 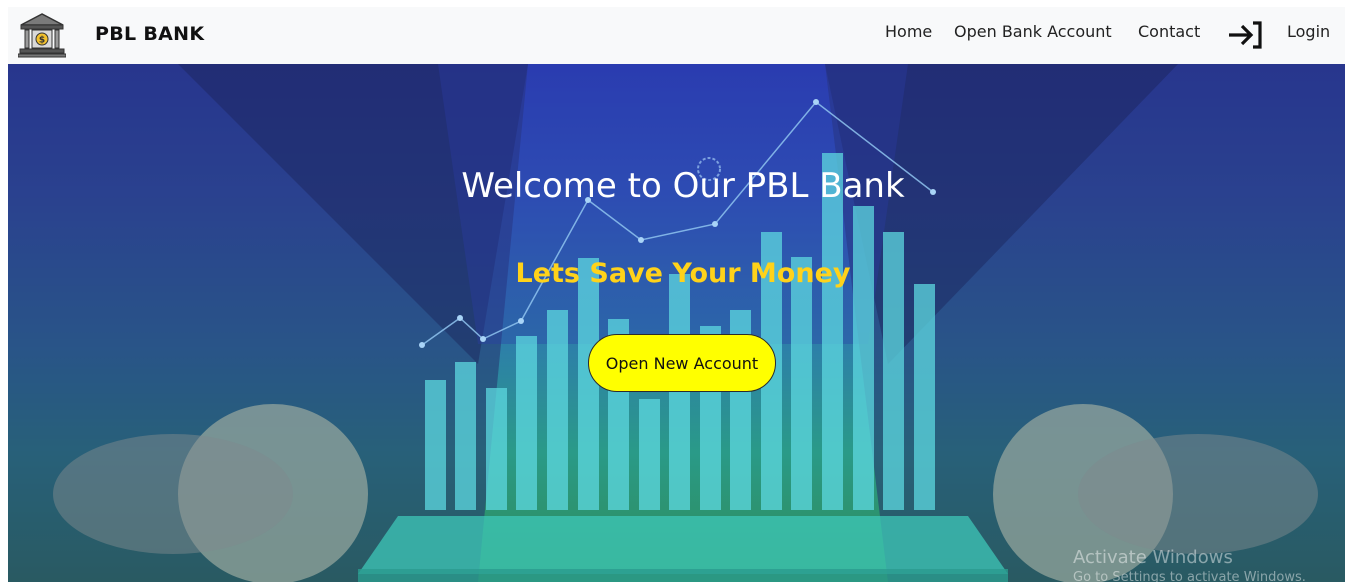 What do you see at coordinates (908, 31) in the screenshot?
I see `nav-link-home: Home` at bounding box center [908, 31].